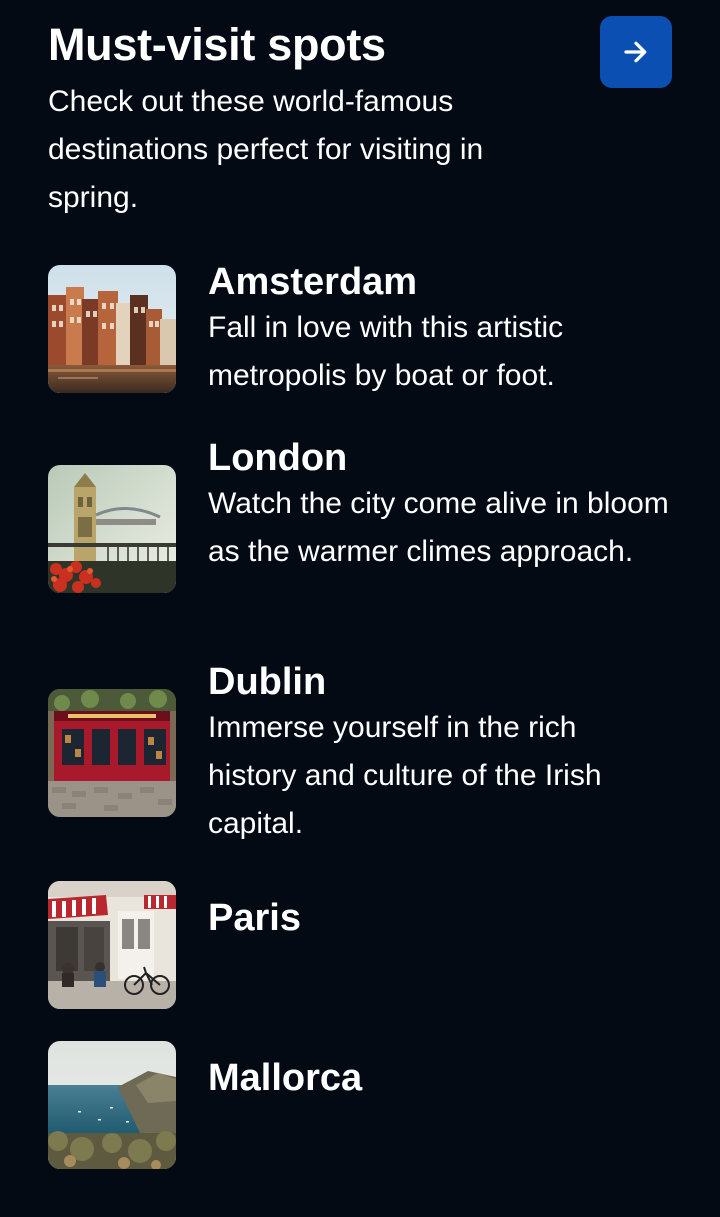  I want to click on paris-text: Paris, so click(440, 918).